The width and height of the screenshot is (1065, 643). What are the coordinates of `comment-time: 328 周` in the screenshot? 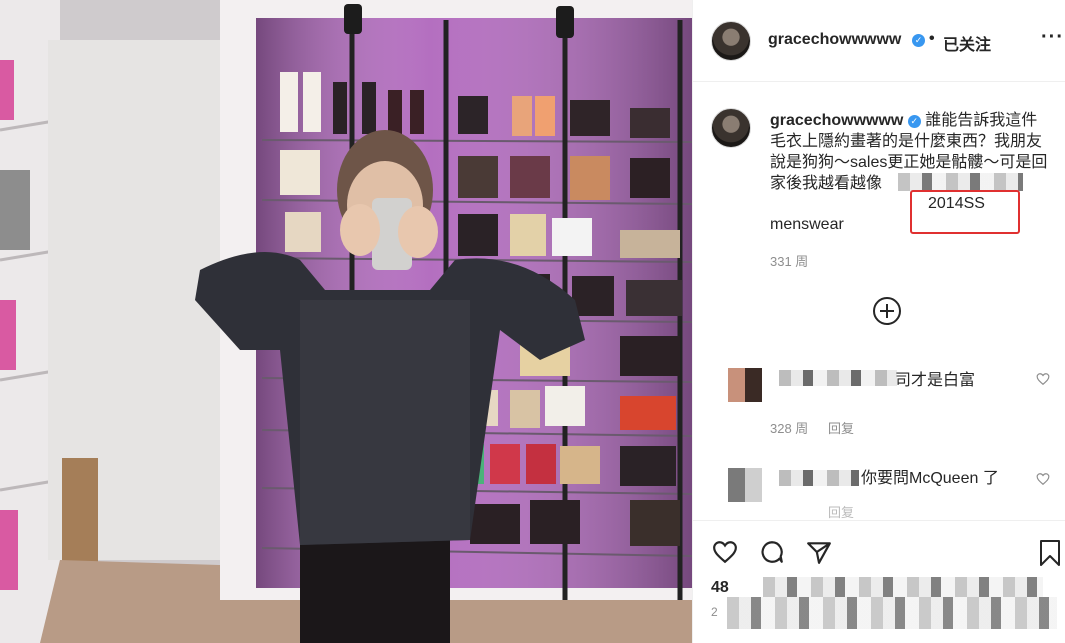 It's located at (789, 428).